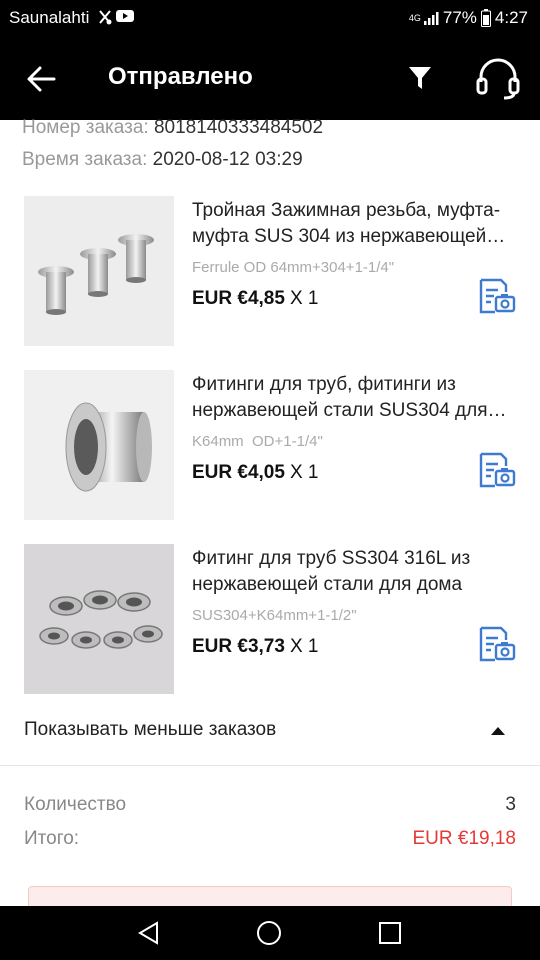 Image resolution: width=540 pixels, height=960 pixels. Describe the element at coordinates (105, 17) in the screenshot. I see `app-notification-icon` at that location.